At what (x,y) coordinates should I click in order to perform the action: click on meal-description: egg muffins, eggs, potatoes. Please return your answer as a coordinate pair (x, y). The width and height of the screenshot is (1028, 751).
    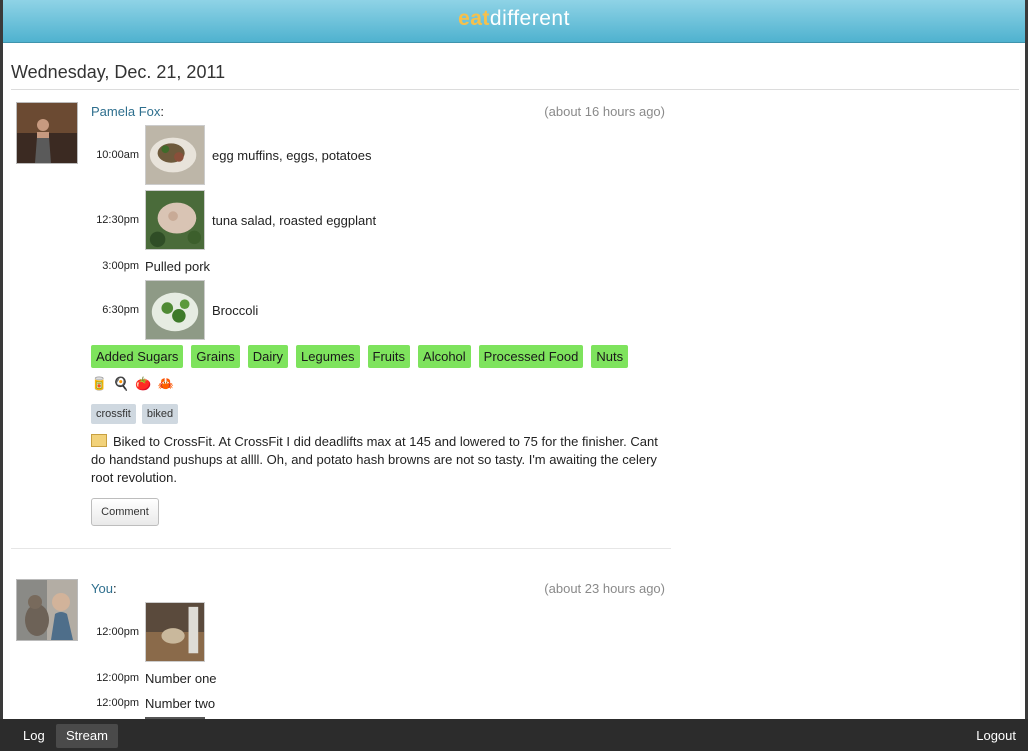
    Looking at the image, I should click on (292, 155).